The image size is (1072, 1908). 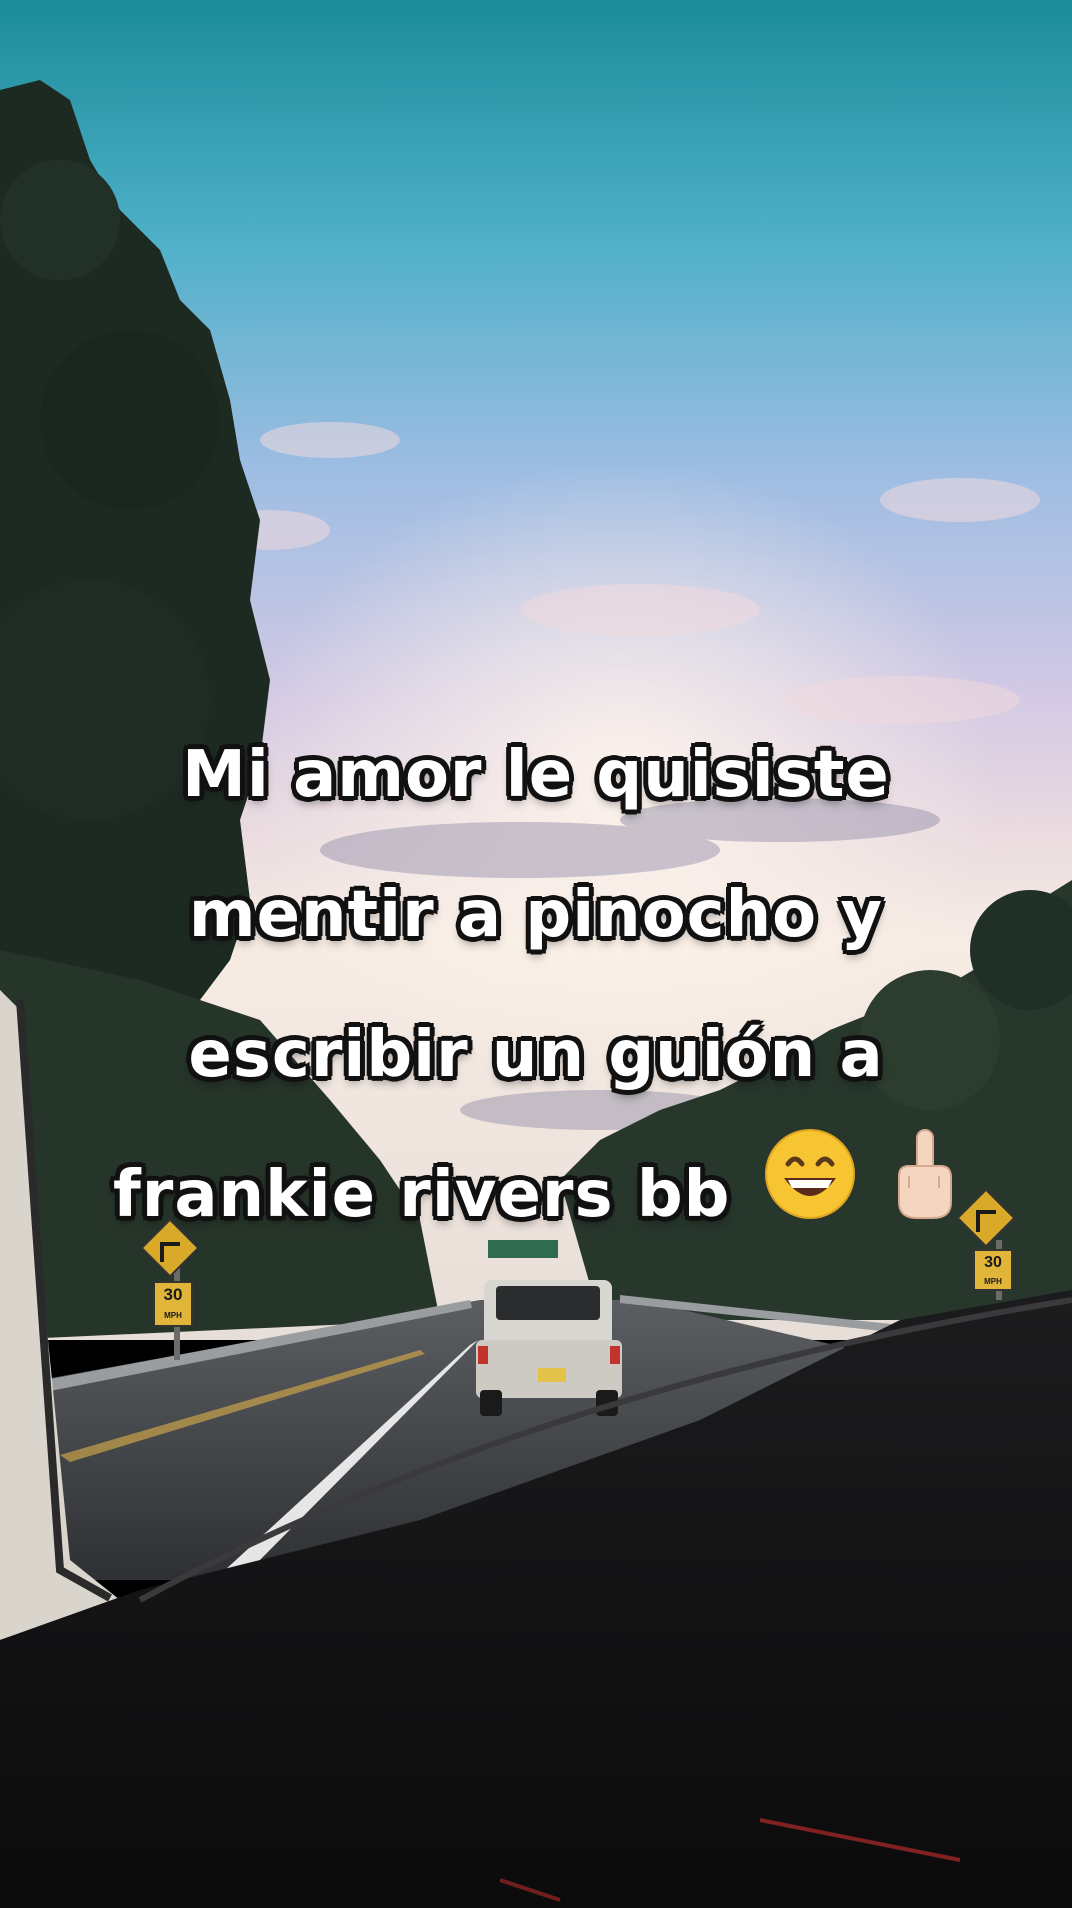 I want to click on caption-line-3: escribir un guión a, so click(x=536, y=1055).